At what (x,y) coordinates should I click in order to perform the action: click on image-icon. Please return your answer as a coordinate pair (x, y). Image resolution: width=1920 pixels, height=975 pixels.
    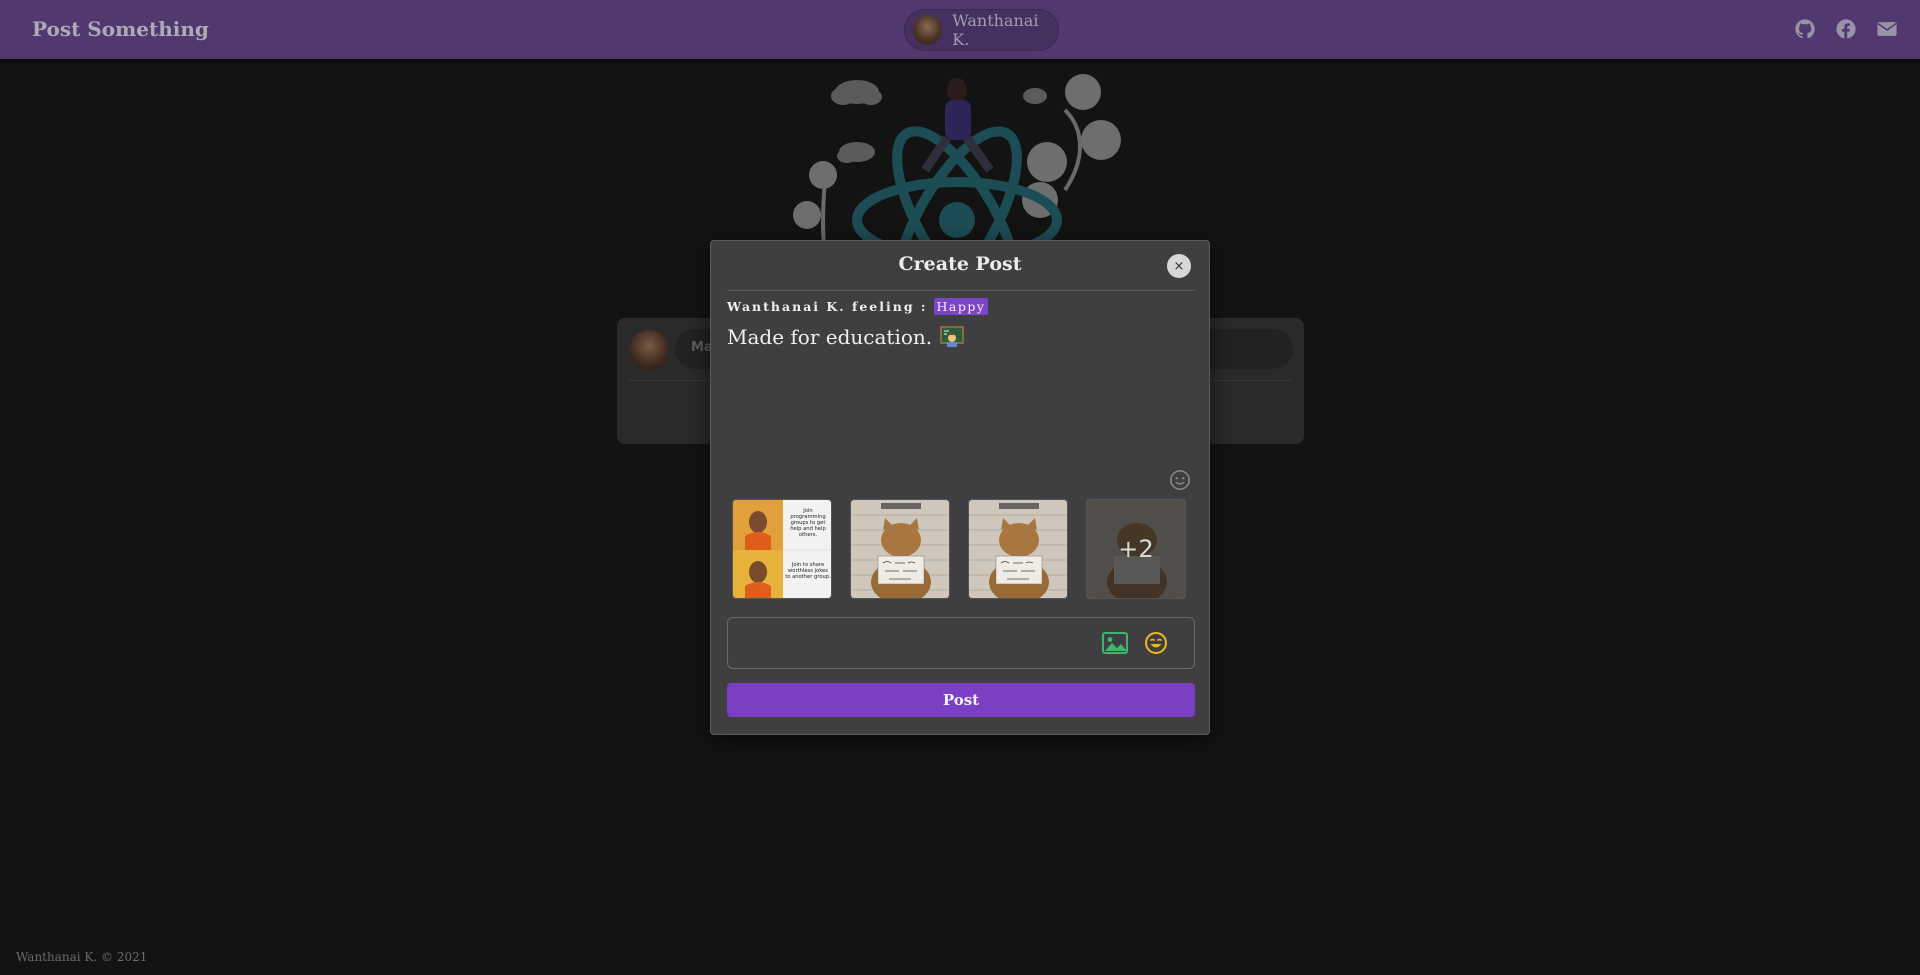
    Looking at the image, I should click on (1115, 643).